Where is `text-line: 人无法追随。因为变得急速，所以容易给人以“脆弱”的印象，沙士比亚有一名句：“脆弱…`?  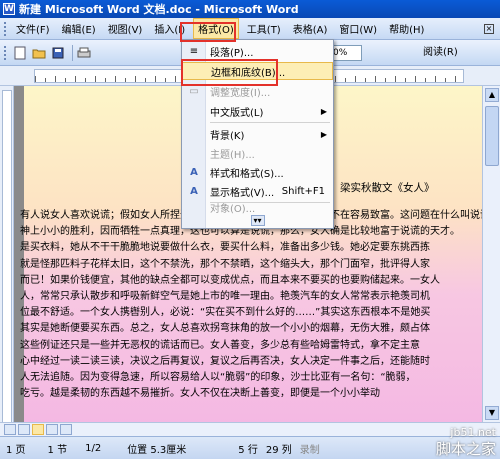
text-line: 人无法追随。因为变得急速，所以容易给人以“脆弱”的印象，沙士比亚有一名句：“脆弱… is located at coordinates (218, 378).